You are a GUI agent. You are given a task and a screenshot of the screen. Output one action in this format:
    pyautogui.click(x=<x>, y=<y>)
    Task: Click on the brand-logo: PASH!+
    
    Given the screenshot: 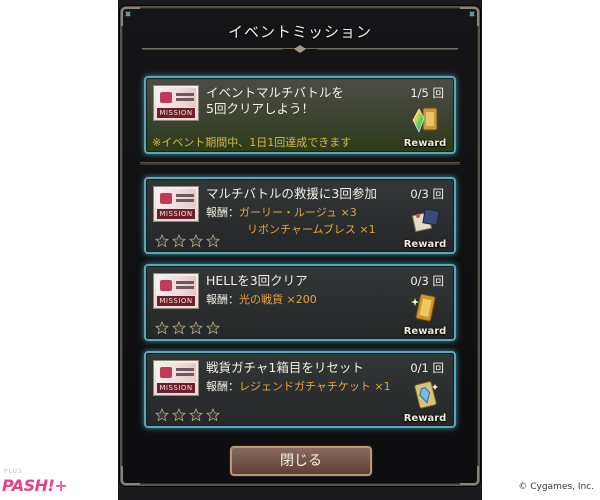 What is the action you would take?
    pyautogui.click(x=35, y=485)
    